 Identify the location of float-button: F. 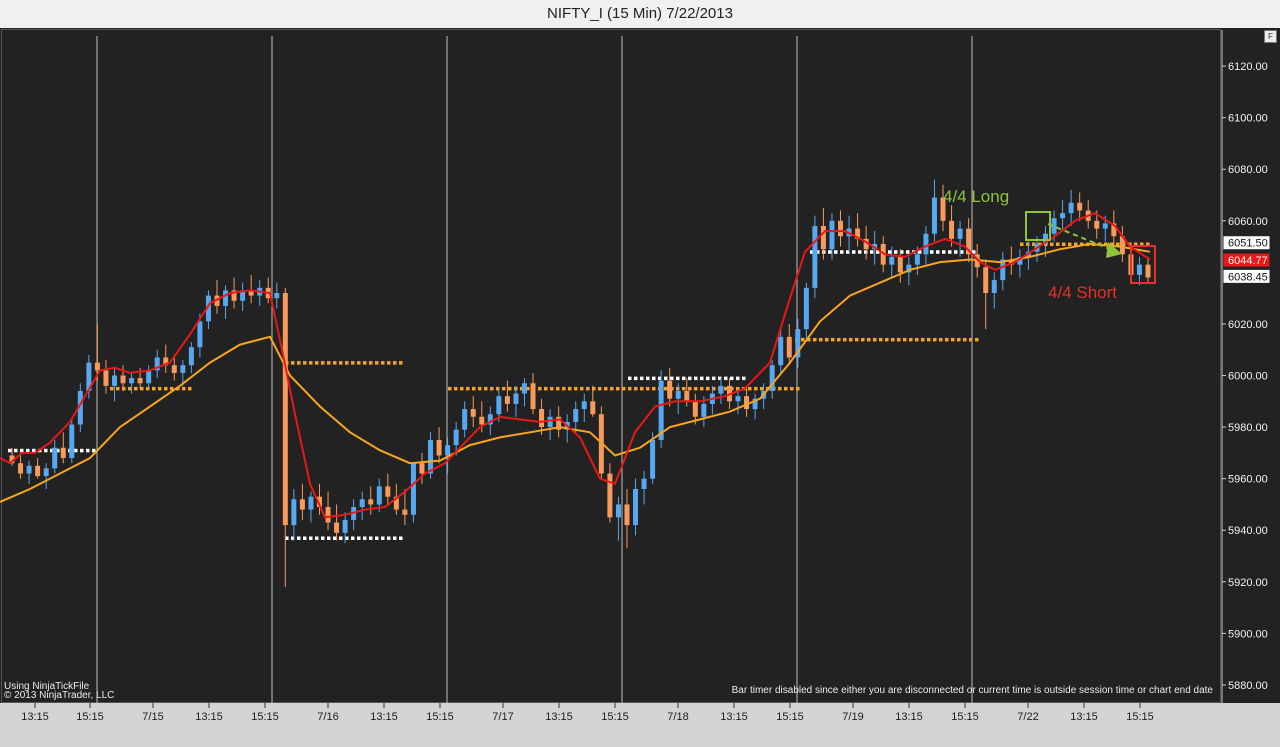
(1270, 36).